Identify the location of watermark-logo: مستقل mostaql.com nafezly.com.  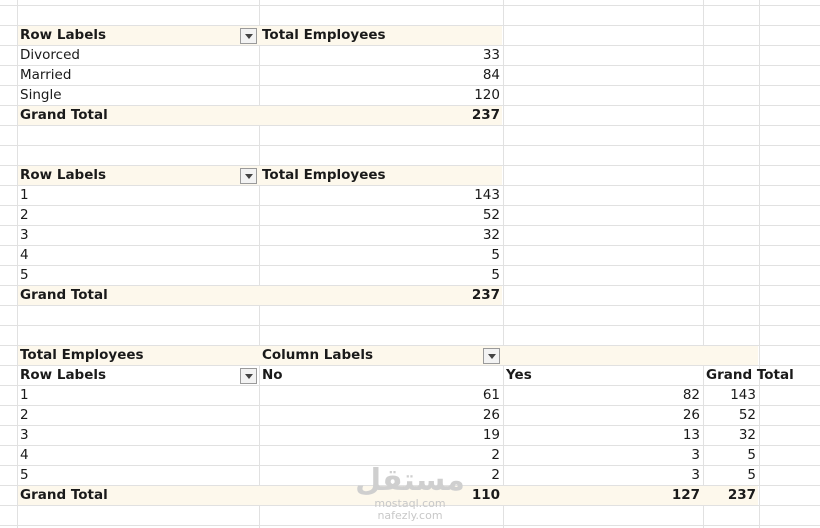
(410, 494).